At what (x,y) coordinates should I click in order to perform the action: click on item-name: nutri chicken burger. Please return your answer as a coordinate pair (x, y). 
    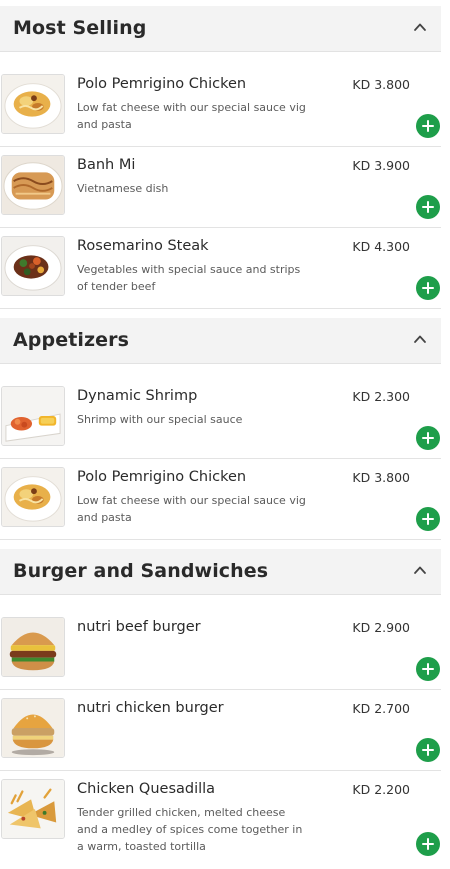
    Looking at the image, I should click on (150, 708).